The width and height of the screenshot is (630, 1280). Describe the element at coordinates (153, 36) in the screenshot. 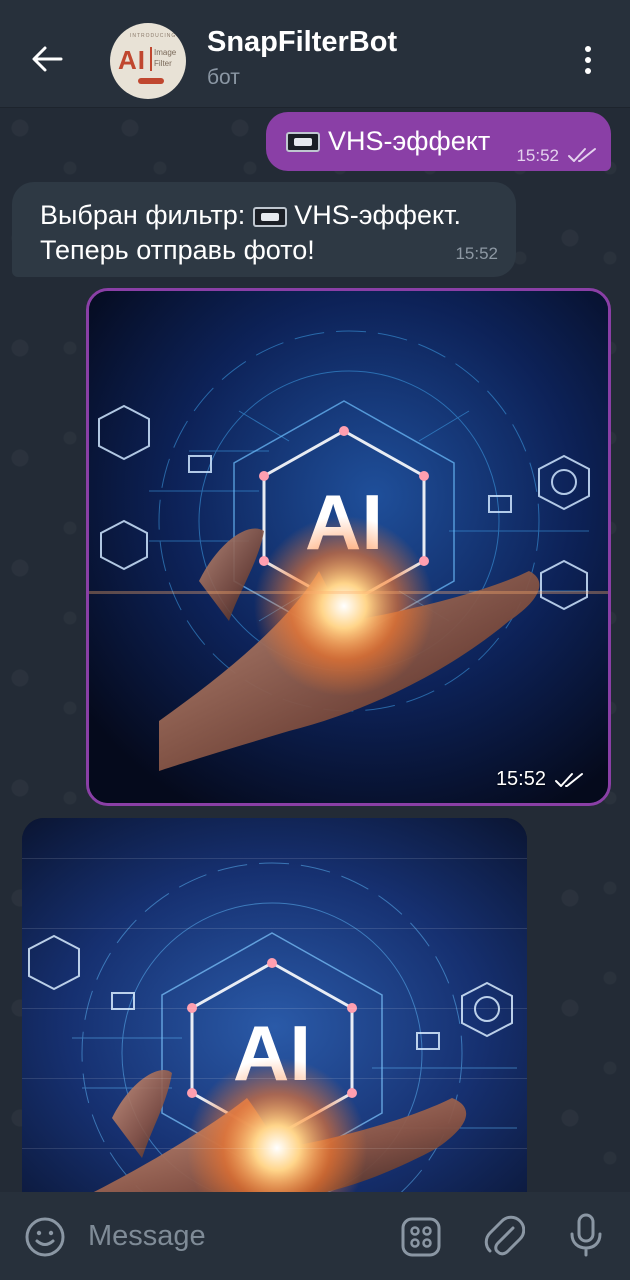

I see `avatar-top-text: INTRODUCING` at that location.